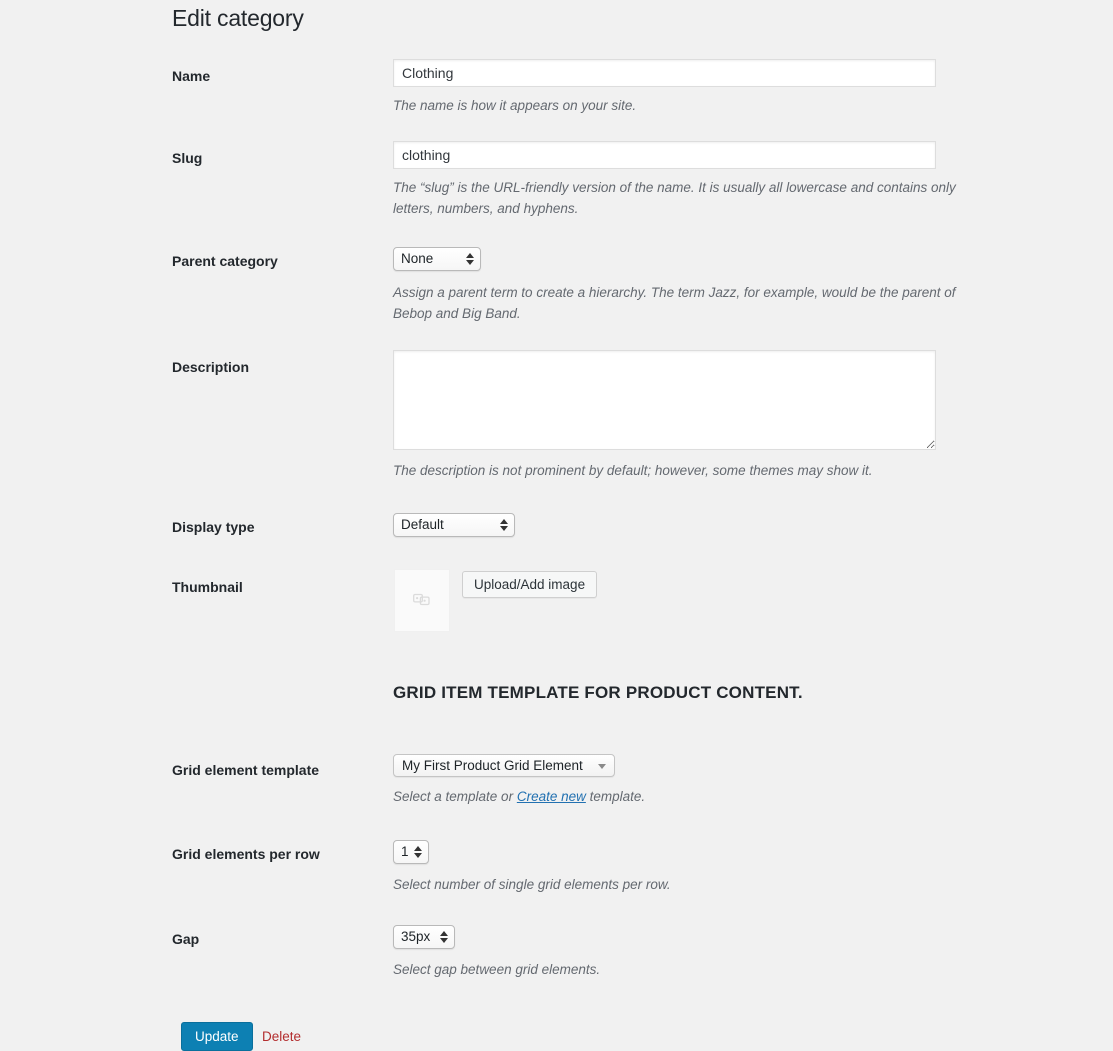 This screenshot has height=1051, width=1113. I want to click on page-title: Edit category, so click(238, 18).